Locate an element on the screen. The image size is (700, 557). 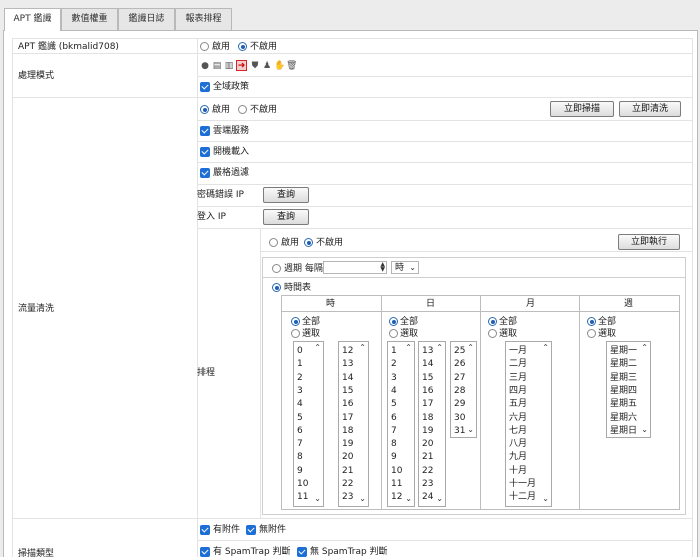
user-icon: ♟ is located at coordinates (267, 66).